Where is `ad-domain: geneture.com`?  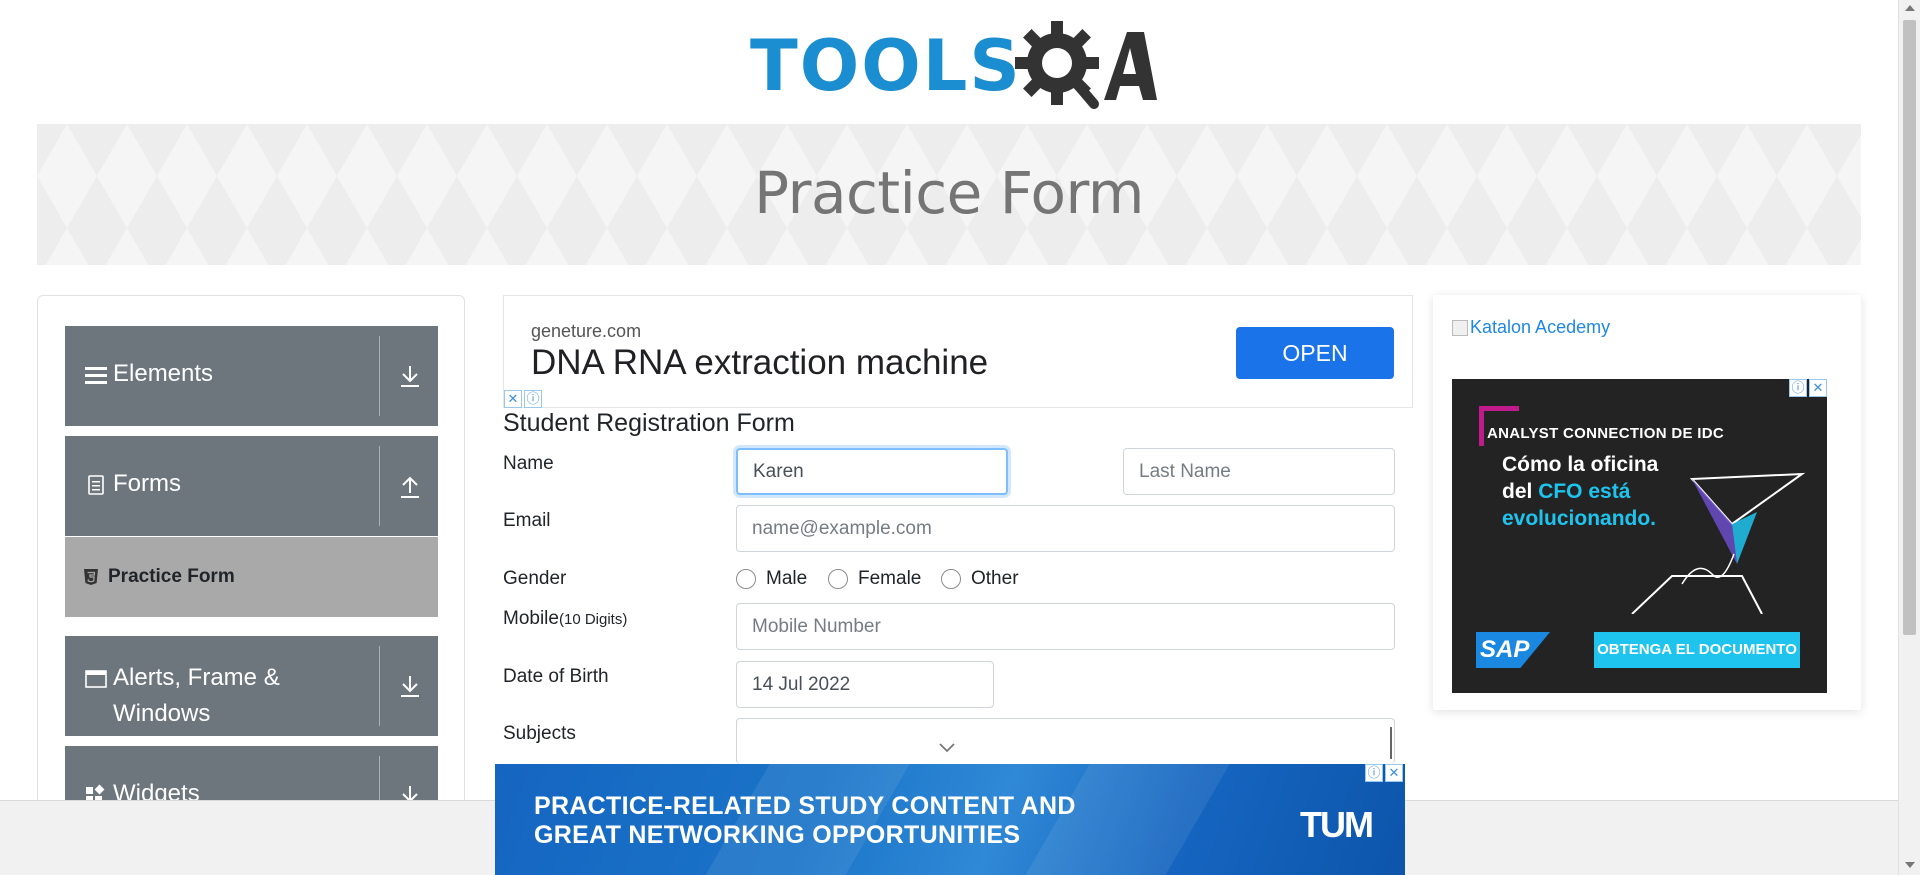 ad-domain: geneture.com is located at coordinates (586, 331).